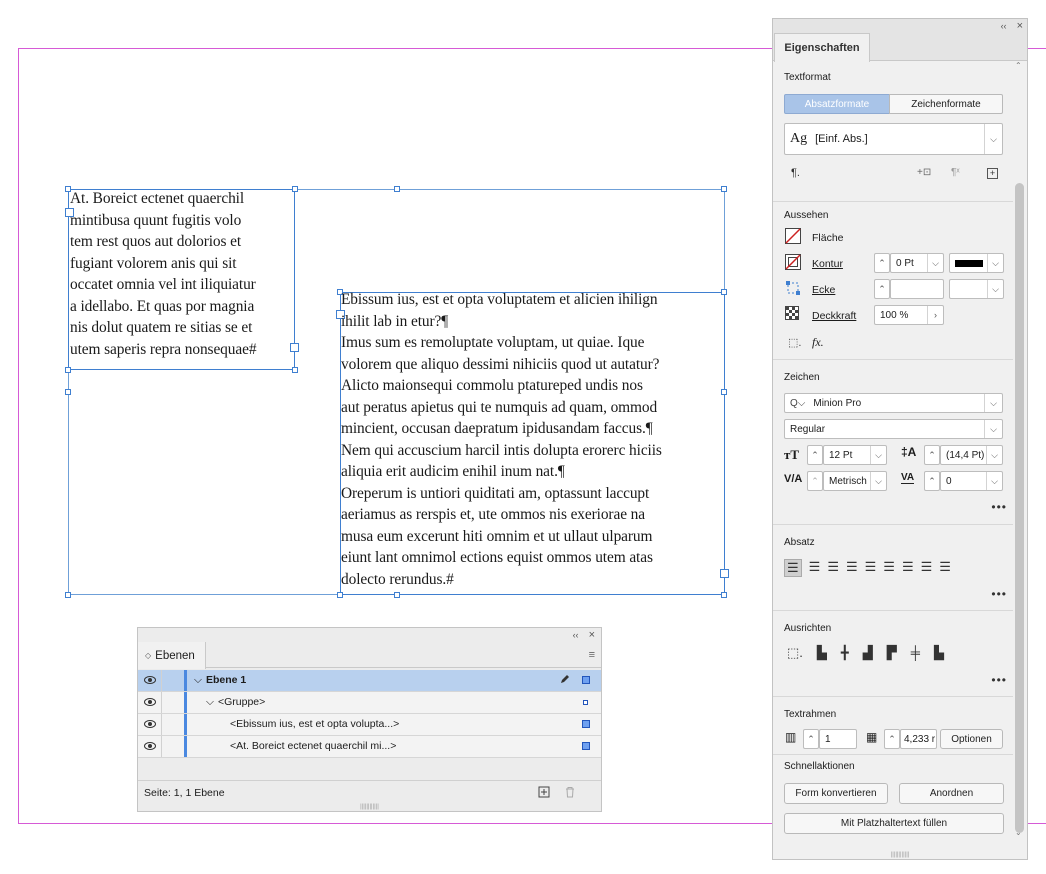 This screenshot has width=1046, height=874. Describe the element at coordinates (892, 653) in the screenshot. I see `align-top-edges-icon: ▛` at that location.